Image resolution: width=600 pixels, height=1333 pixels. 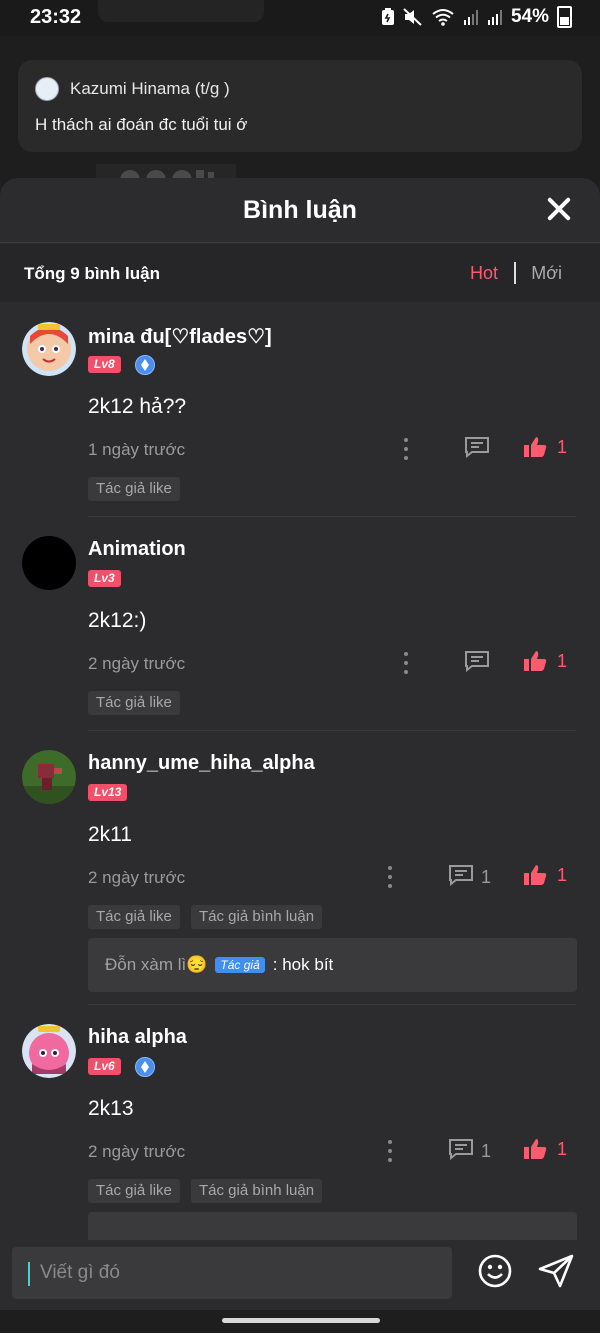 What do you see at coordinates (111, 1108) in the screenshot?
I see `comment-text: 2k13` at bounding box center [111, 1108].